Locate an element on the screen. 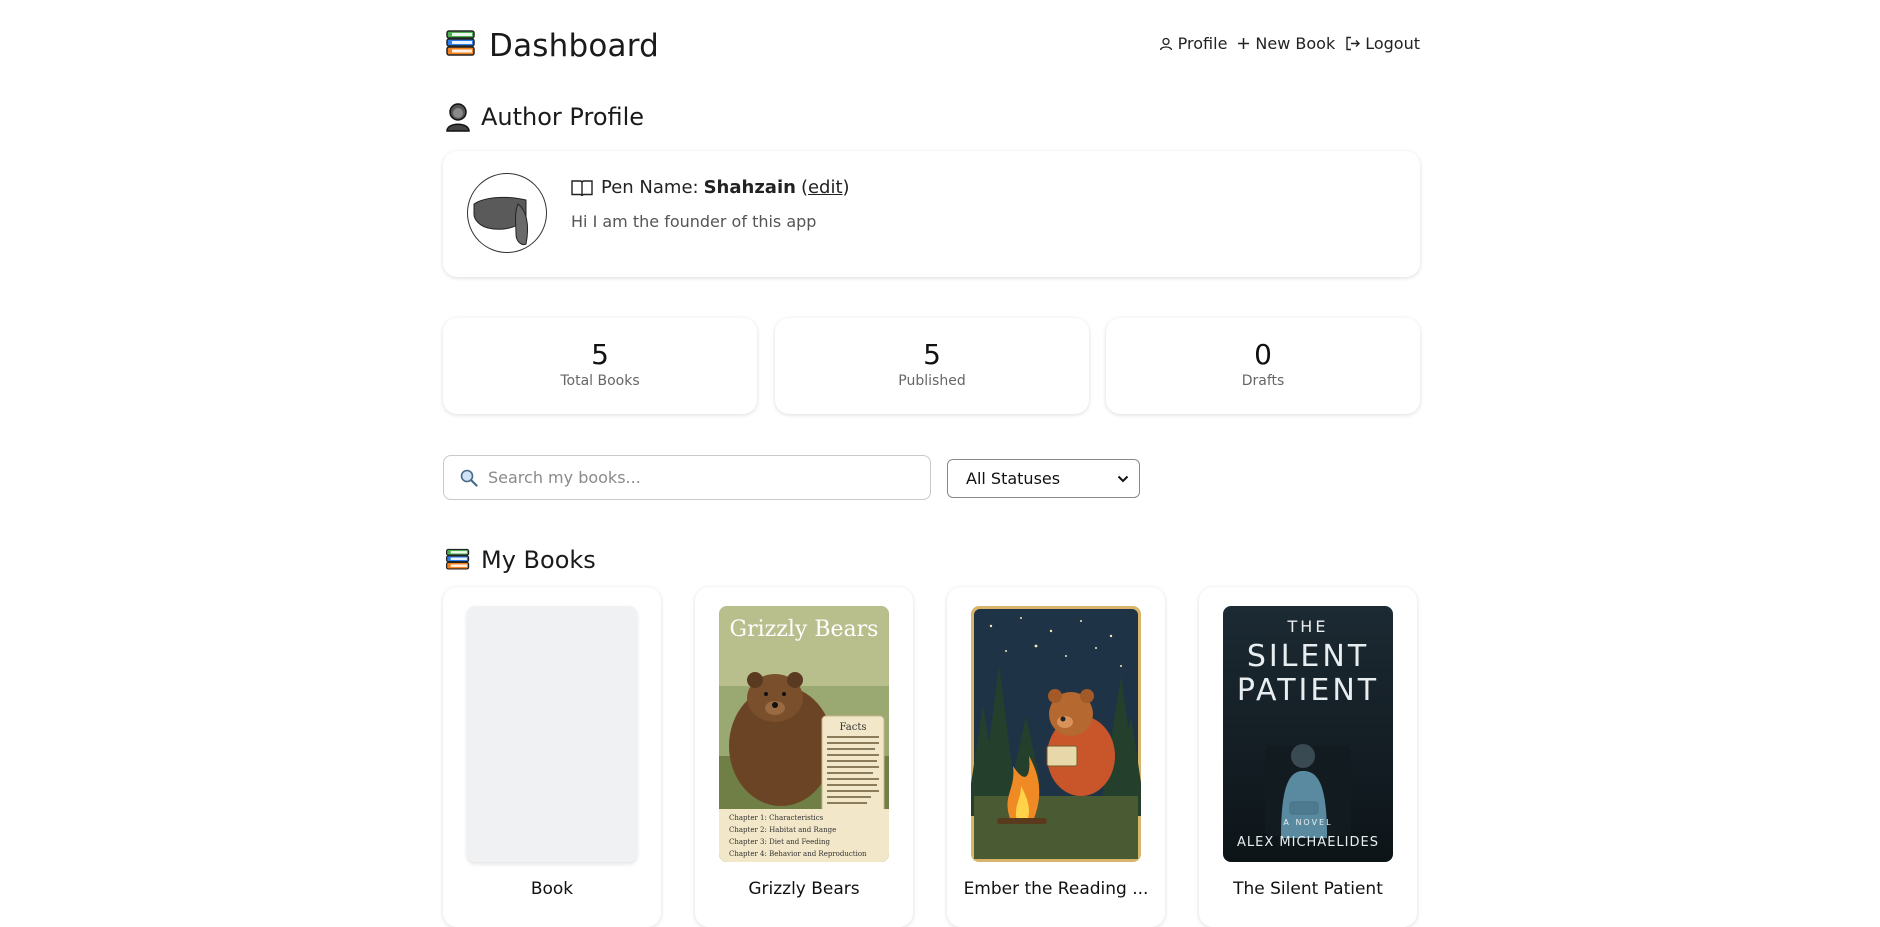  author-avatar-icon is located at coordinates (458, 117).